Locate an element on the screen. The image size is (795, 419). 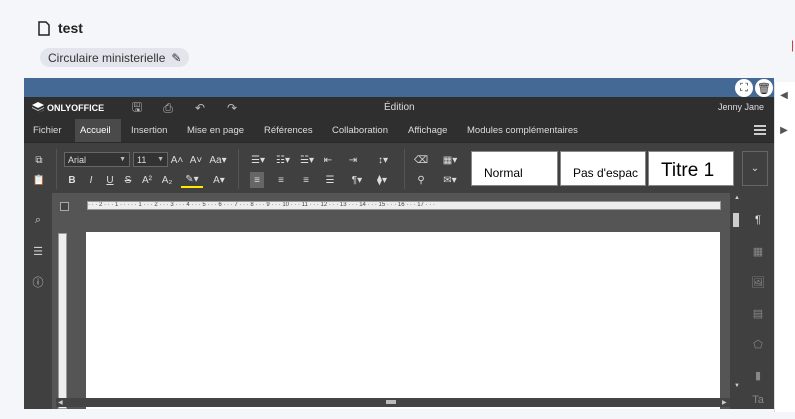
style-no-spacing-label: Pas d'espac is located at coordinates (605, 173).